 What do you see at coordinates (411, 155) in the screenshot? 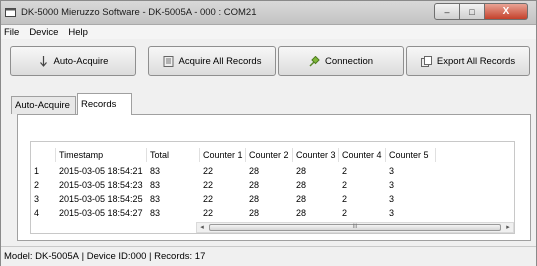
I see `column-header-counter-5: Counter 5` at bounding box center [411, 155].